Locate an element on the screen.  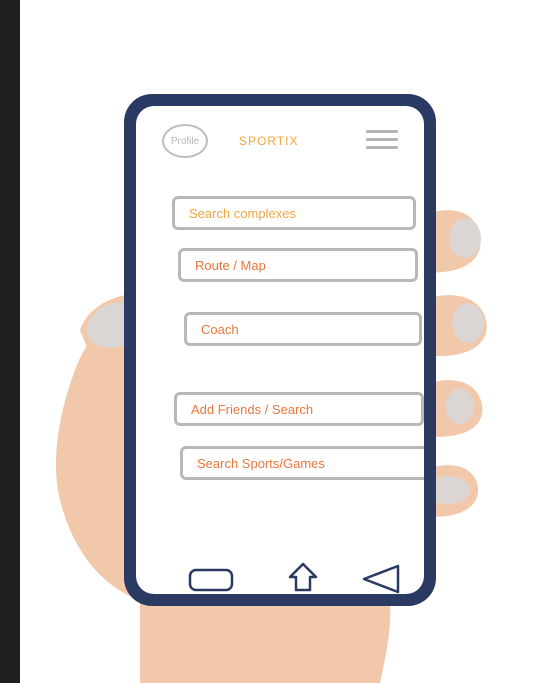
route-map-button: Route / Map is located at coordinates (298, 265).